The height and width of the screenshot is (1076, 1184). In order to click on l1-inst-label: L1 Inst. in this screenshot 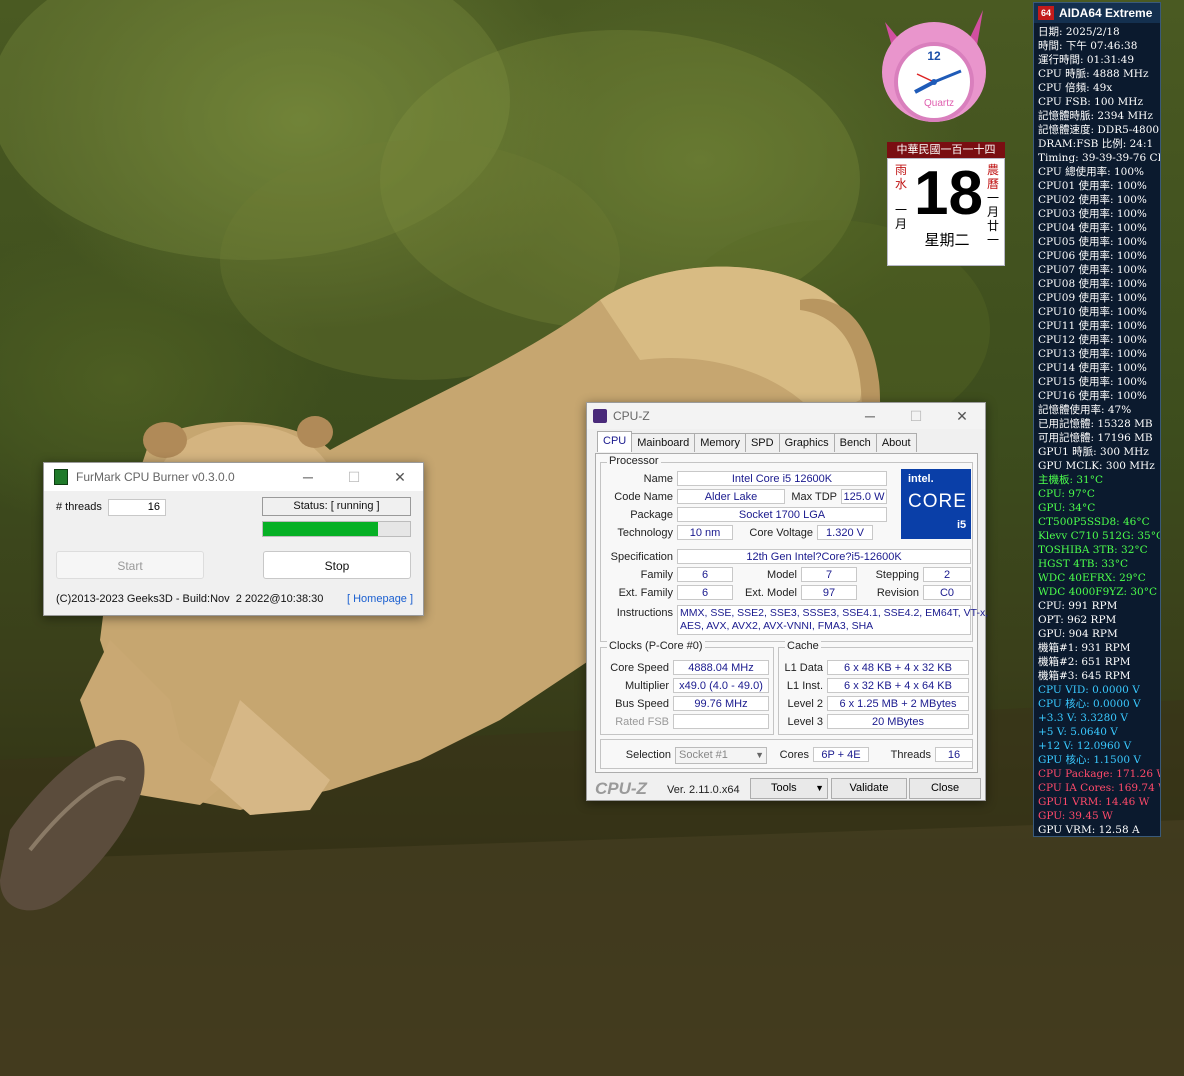, I will do `click(804, 686)`.